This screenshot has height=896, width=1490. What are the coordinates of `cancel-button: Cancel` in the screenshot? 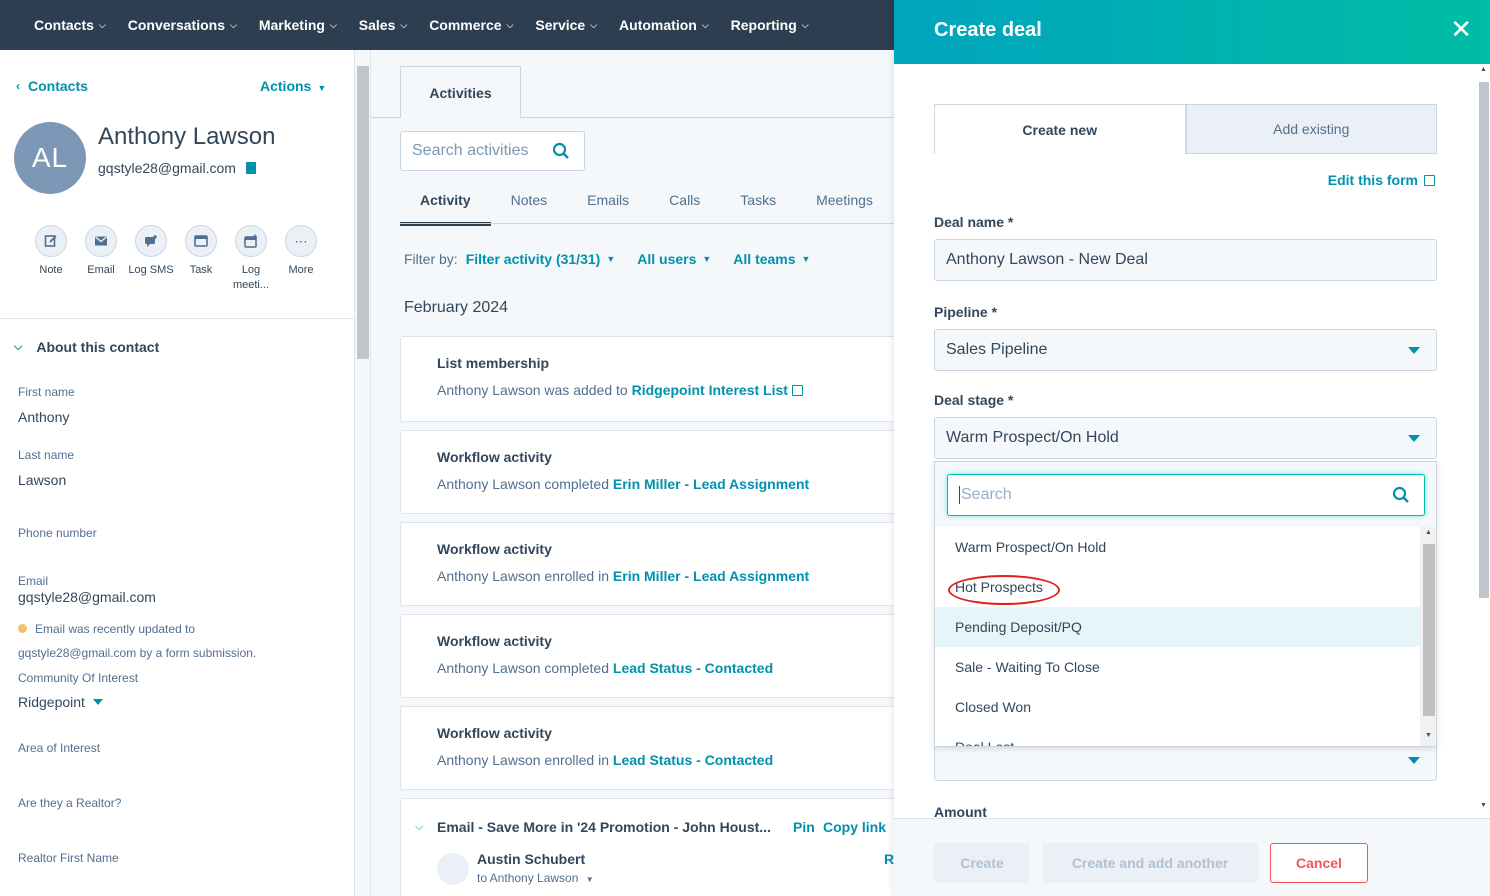 It's located at (1319, 863).